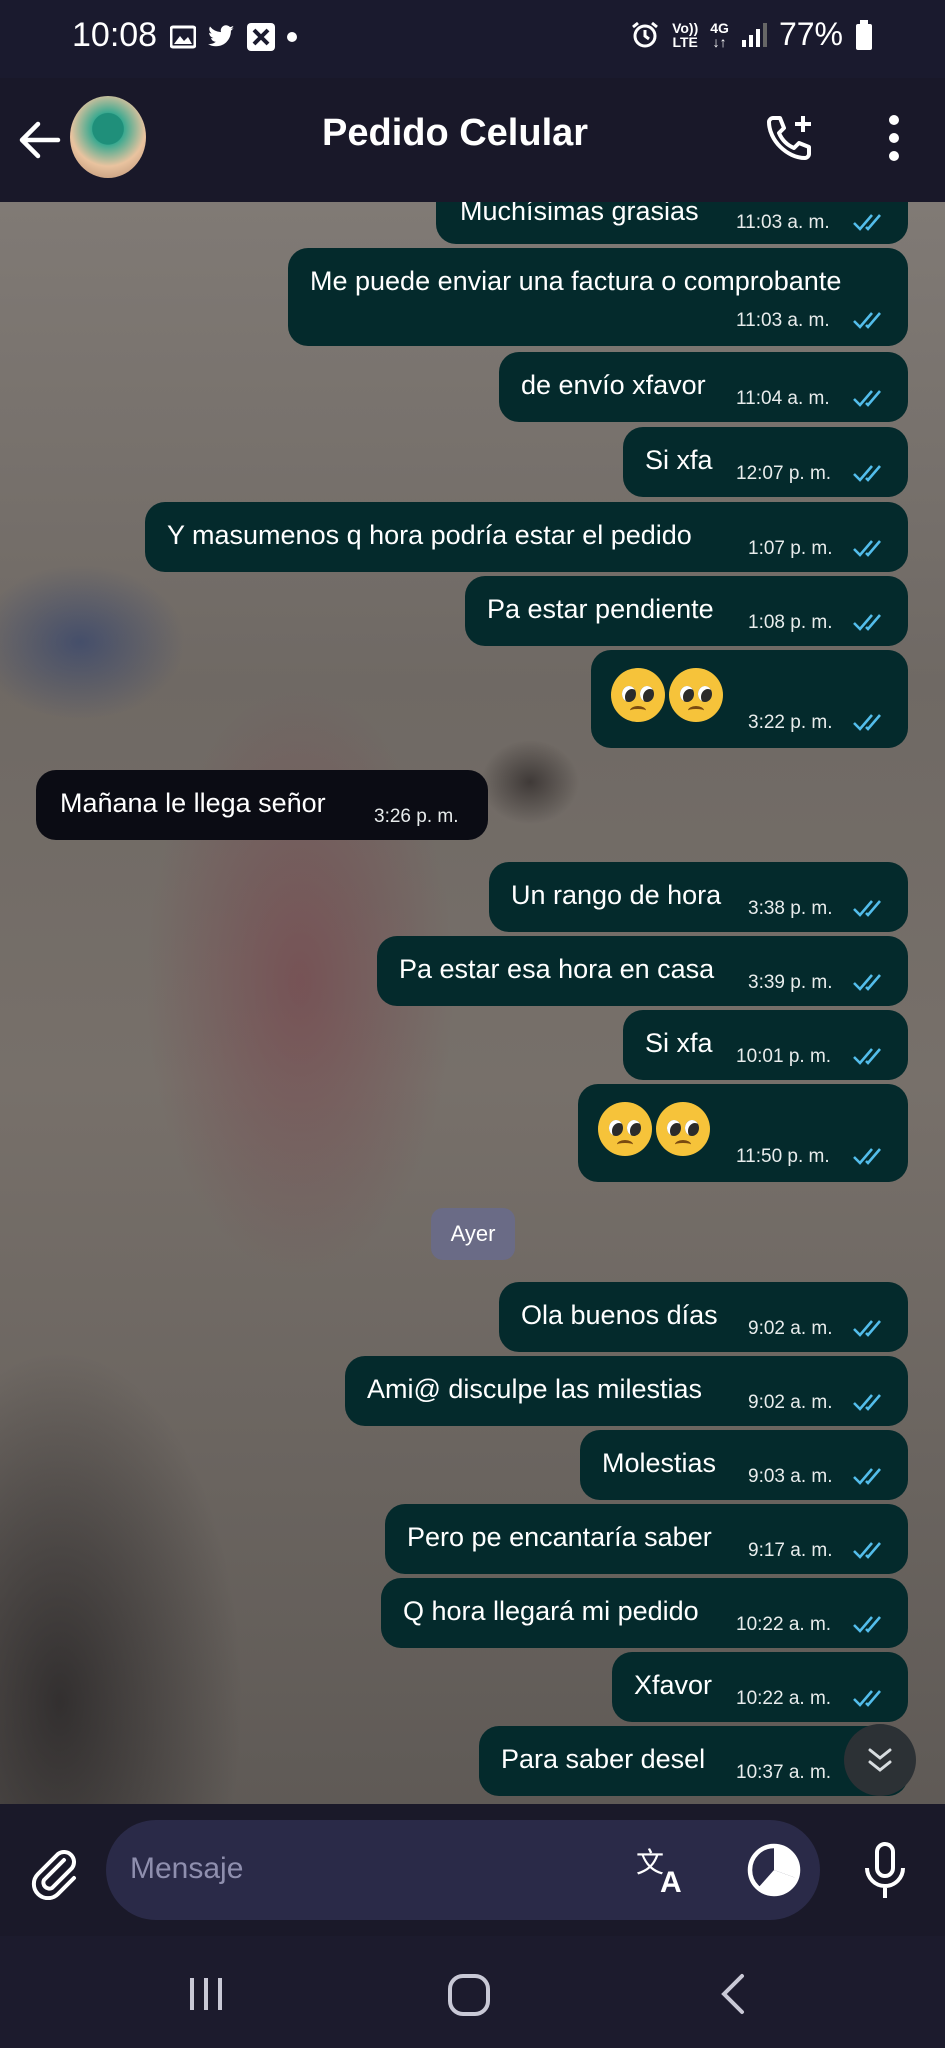 The width and height of the screenshot is (945, 2048). Describe the element at coordinates (765, 462) in the screenshot. I see `message-bubble: Si xfa 12:07 p. m.` at that location.